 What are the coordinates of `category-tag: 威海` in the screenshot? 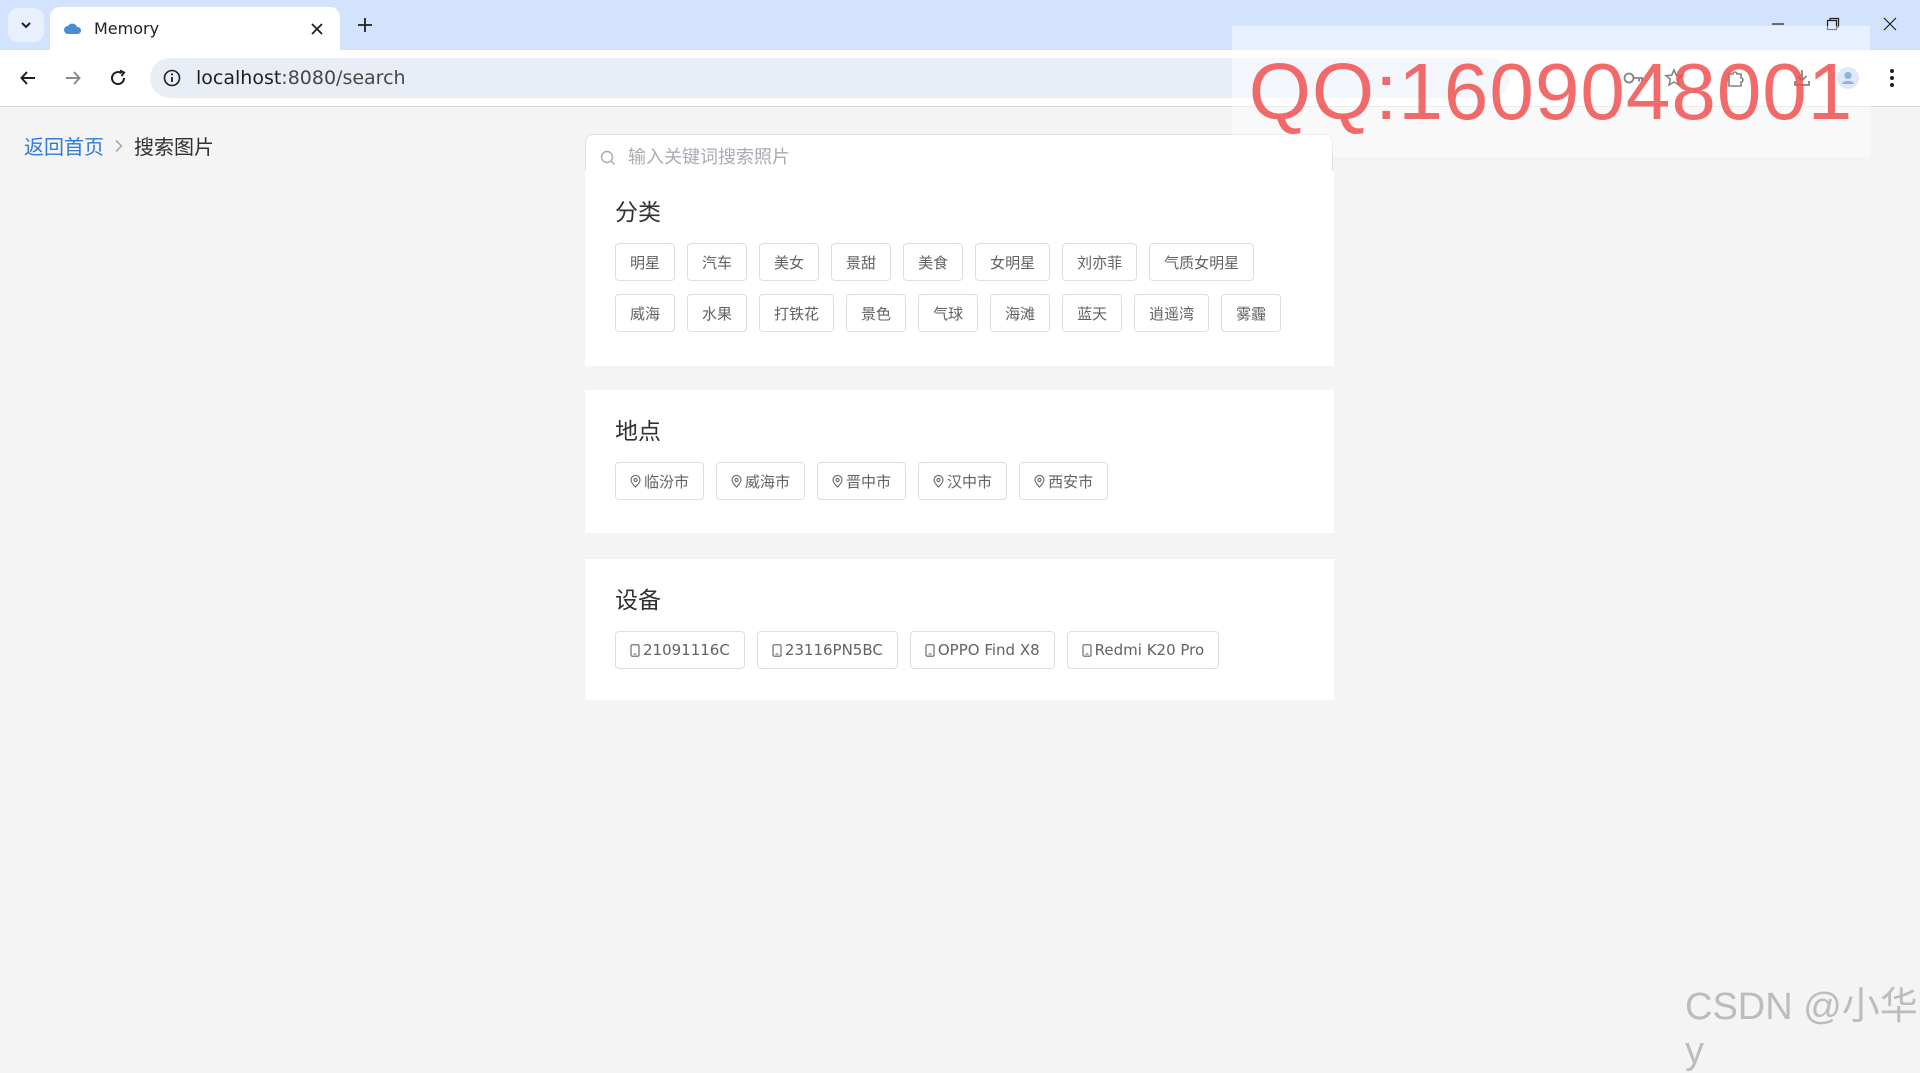 It's located at (645, 313).